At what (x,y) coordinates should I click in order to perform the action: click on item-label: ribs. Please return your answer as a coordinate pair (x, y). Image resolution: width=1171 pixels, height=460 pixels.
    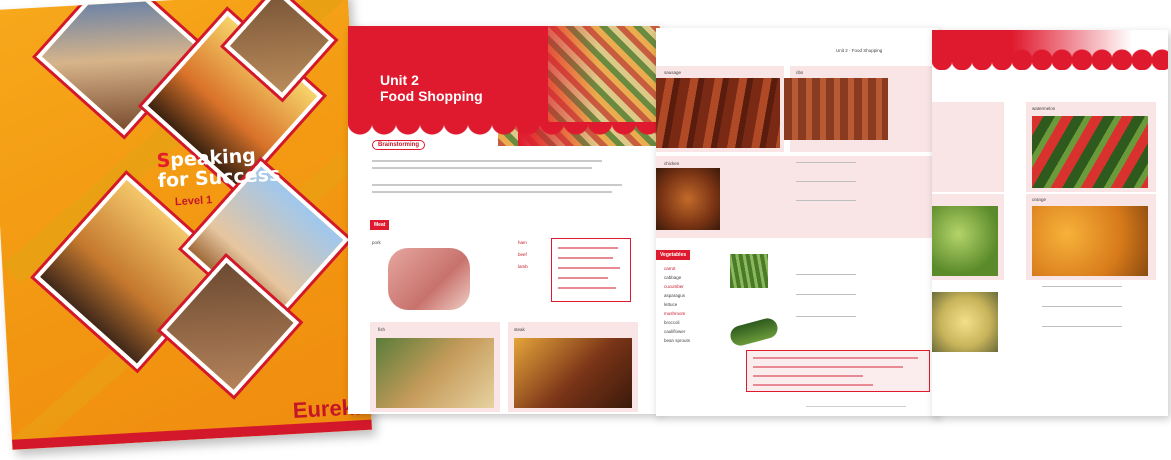
    Looking at the image, I should click on (800, 72).